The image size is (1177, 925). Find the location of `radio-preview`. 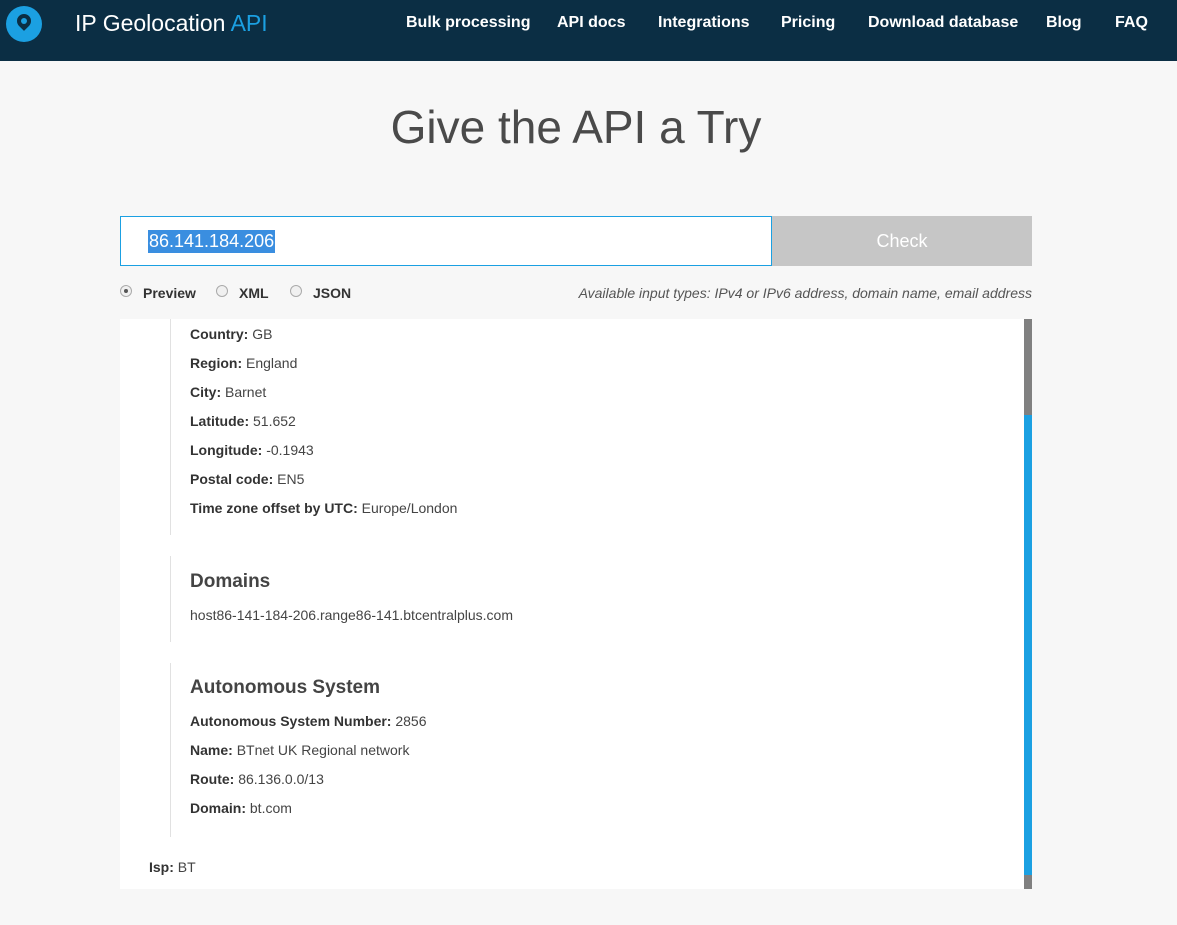

radio-preview is located at coordinates (126, 291).